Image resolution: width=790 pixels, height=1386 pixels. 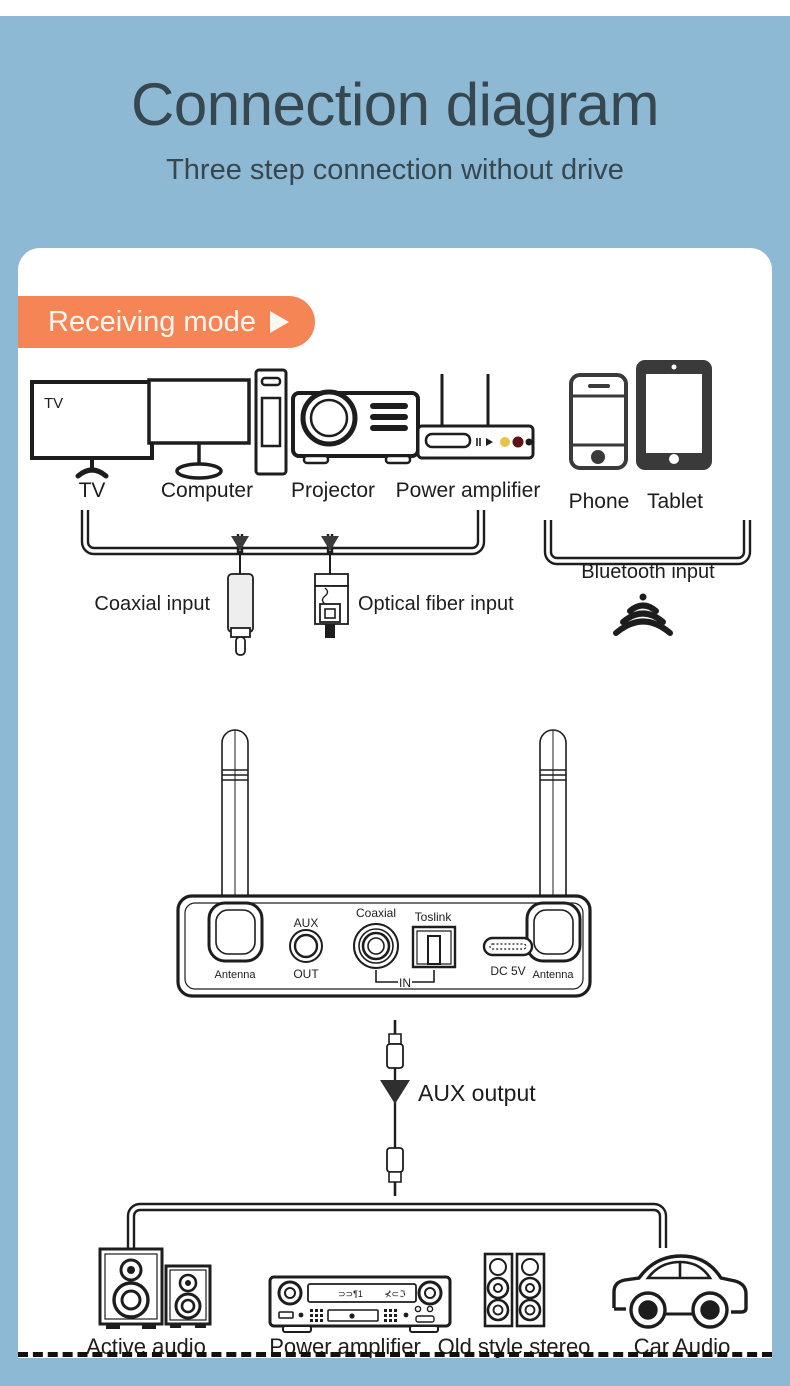 What do you see at coordinates (680, 1291) in the screenshot?
I see `car-icon` at bounding box center [680, 1291].